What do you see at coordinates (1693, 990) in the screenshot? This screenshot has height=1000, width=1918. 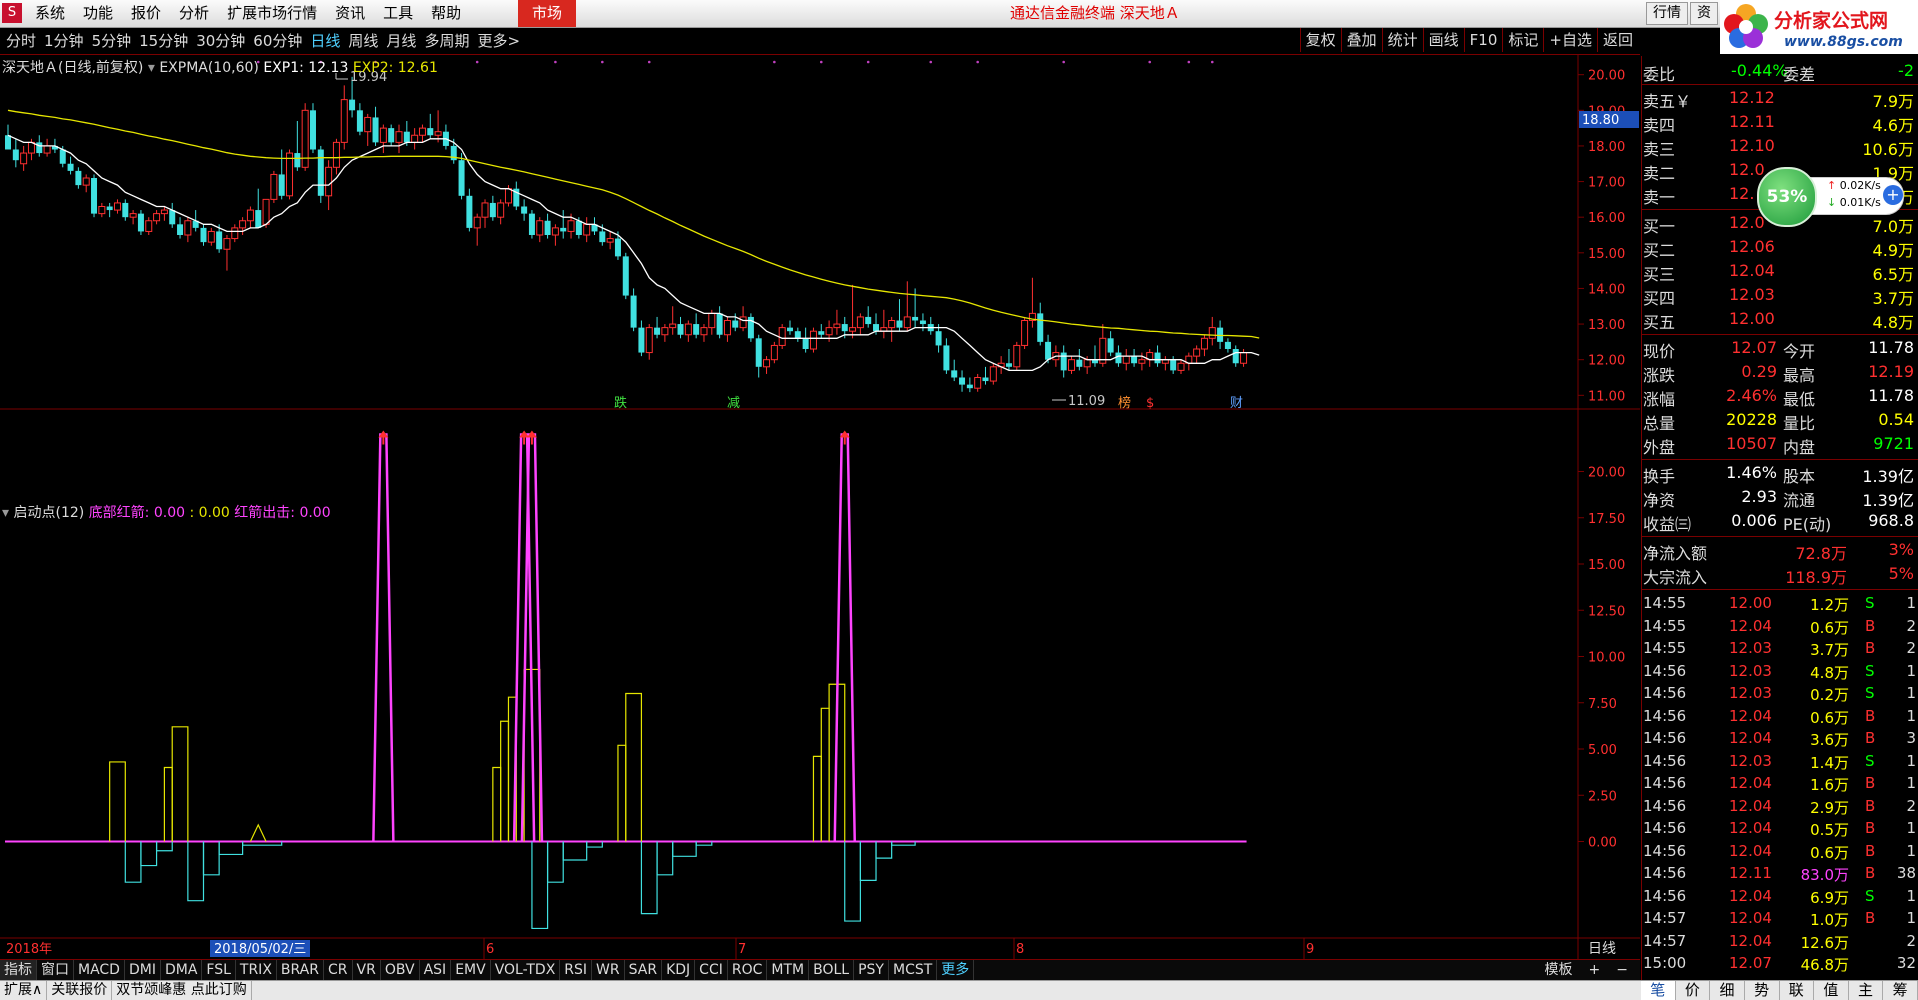 I see `bottom-tab-1: 价` at bounding box center [1693, 990].